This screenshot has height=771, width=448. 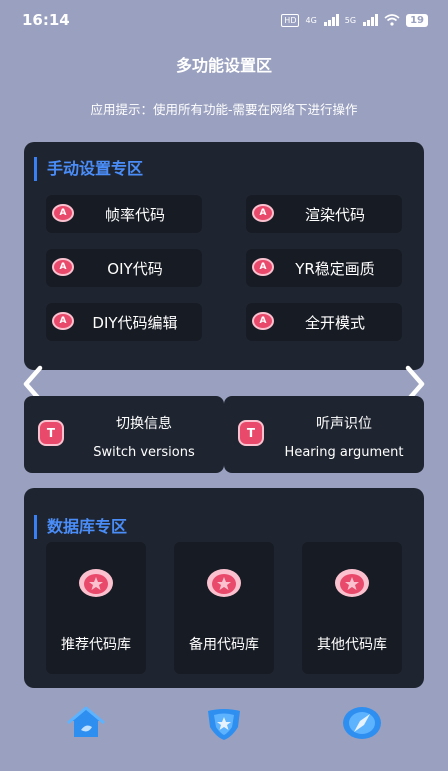 What do you see at coordinates (224, 20) in the screenshot?
I see `status-bar: 16:14 HD 4G 5G 19` at bounding box center [224, 20].